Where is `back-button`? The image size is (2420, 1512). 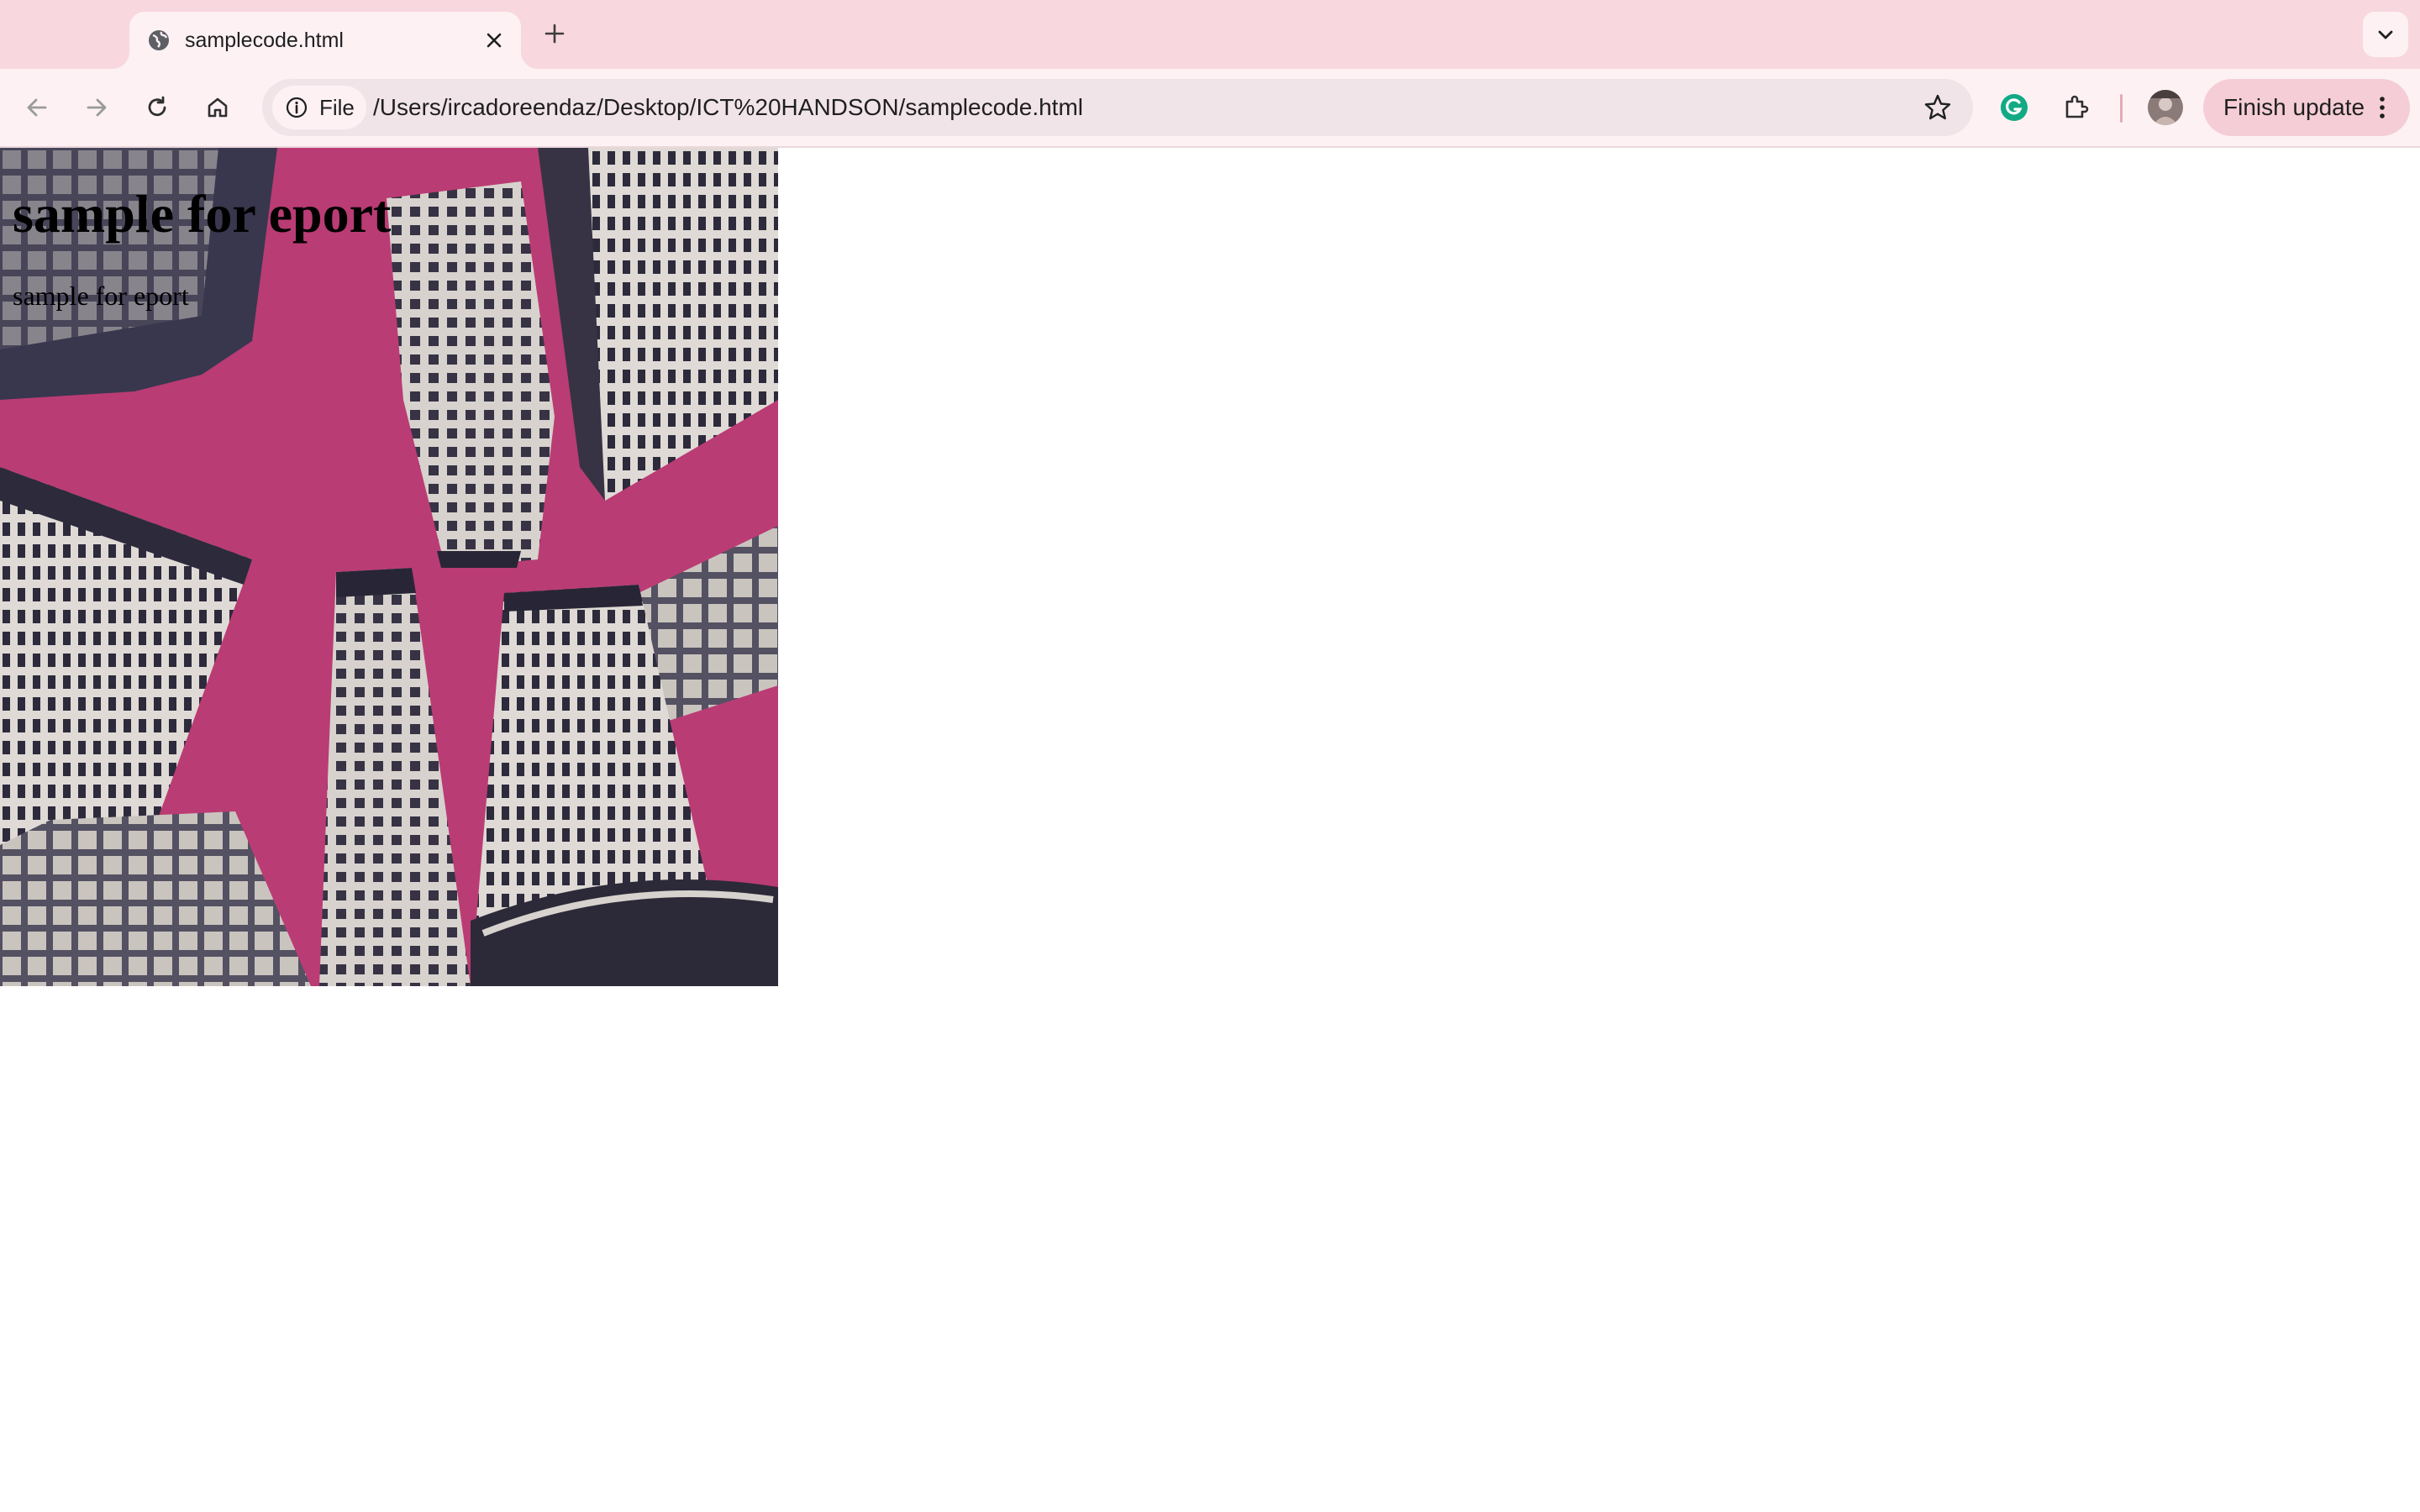 back-button is located at coordinates (37, 108).